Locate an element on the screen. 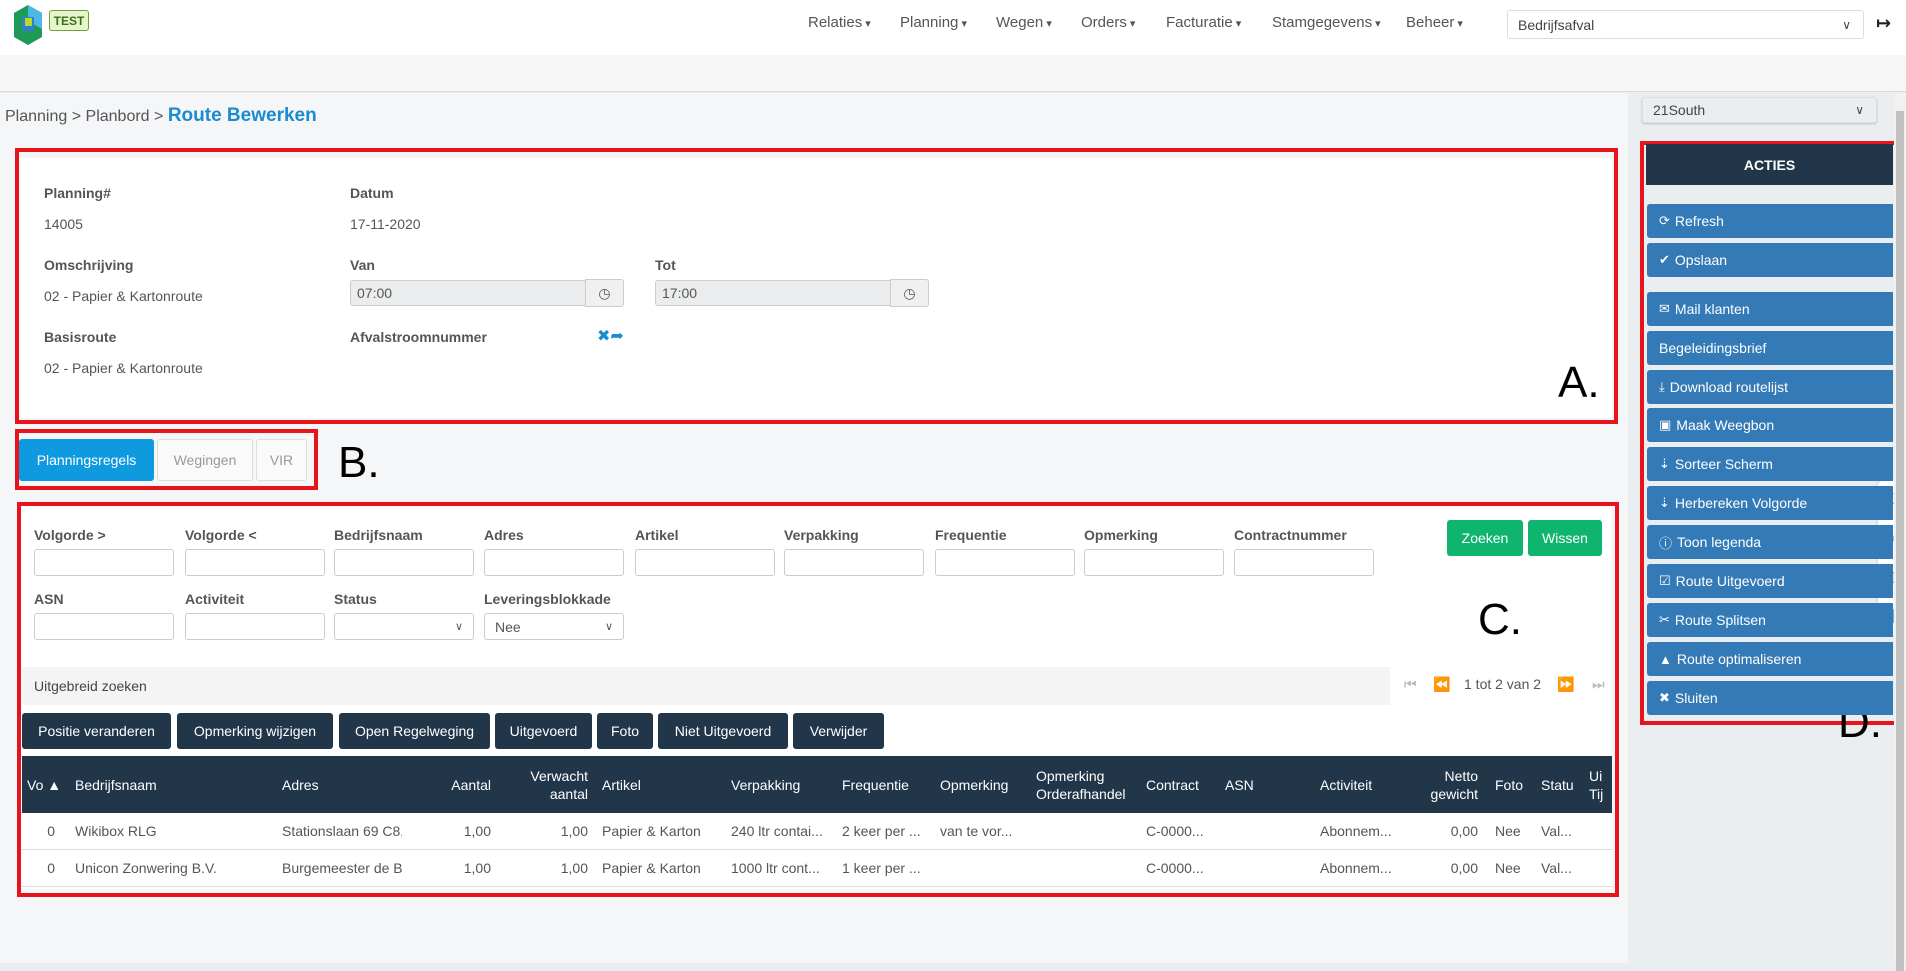 Image resolution: width=1906 pixels, height=971 pixels. environment-badge: TEST is located at coordinates (69, 20).